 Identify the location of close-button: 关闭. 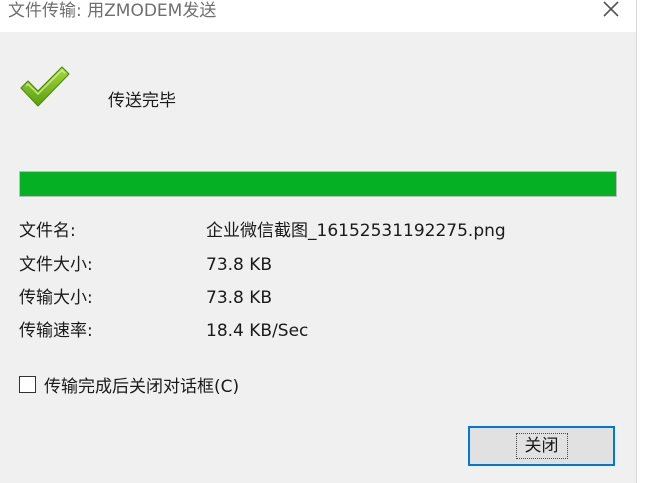
(541, 446).